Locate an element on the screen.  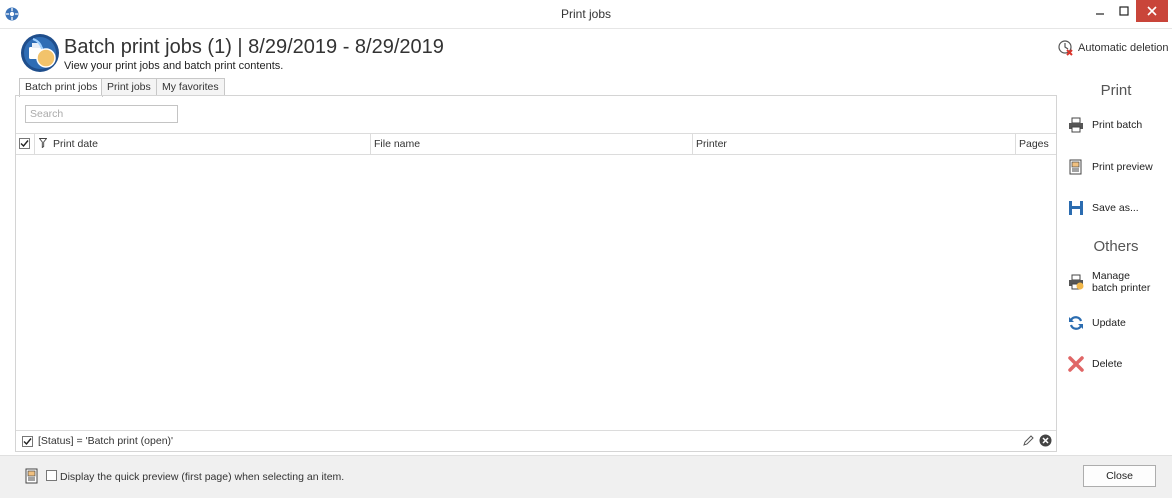
select-all-checkbox is located at coordinates (24, 143).